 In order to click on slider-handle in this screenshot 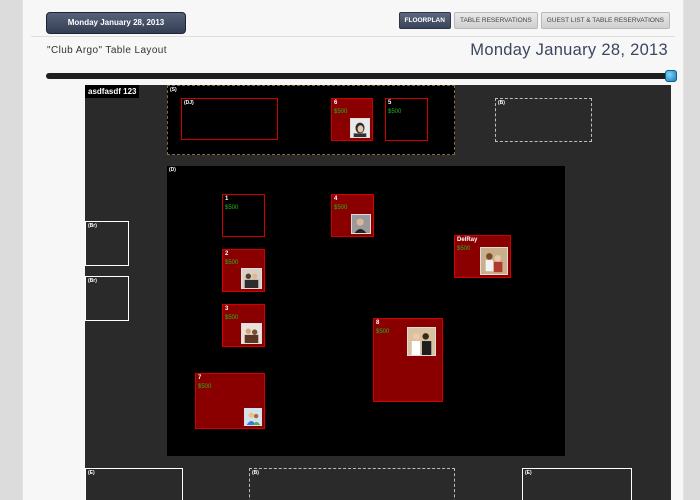, I will do `click(671, 76)`.